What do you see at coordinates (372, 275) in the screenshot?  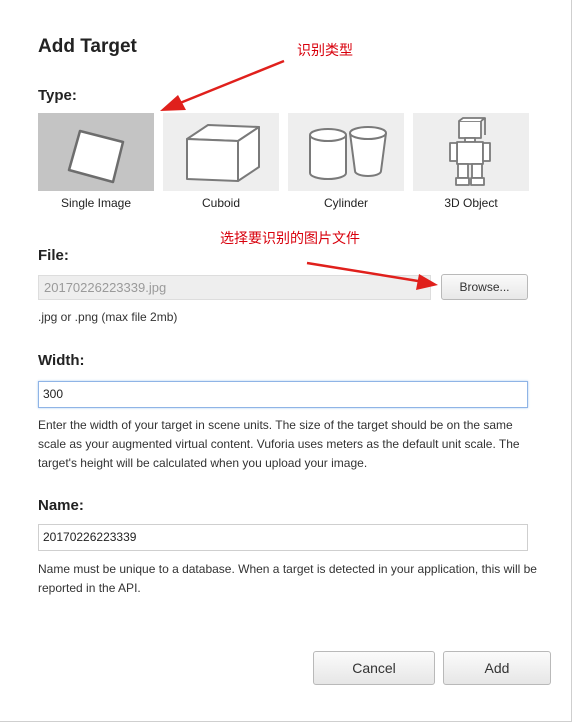 I see `file-annotation-arrow` at bounding box center [372, 275].